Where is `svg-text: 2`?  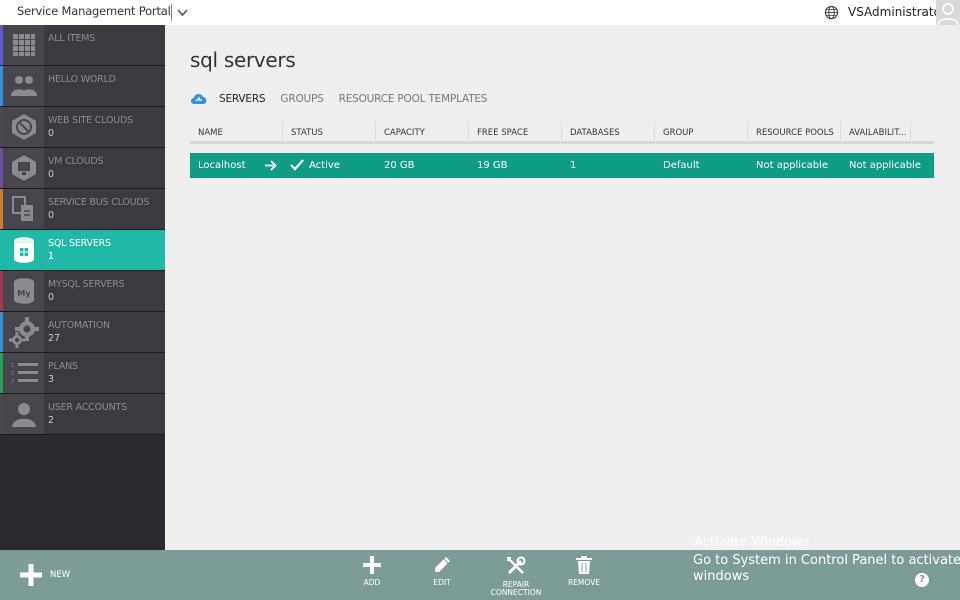
svg-text: 2 is located at coordinates (12, 374).